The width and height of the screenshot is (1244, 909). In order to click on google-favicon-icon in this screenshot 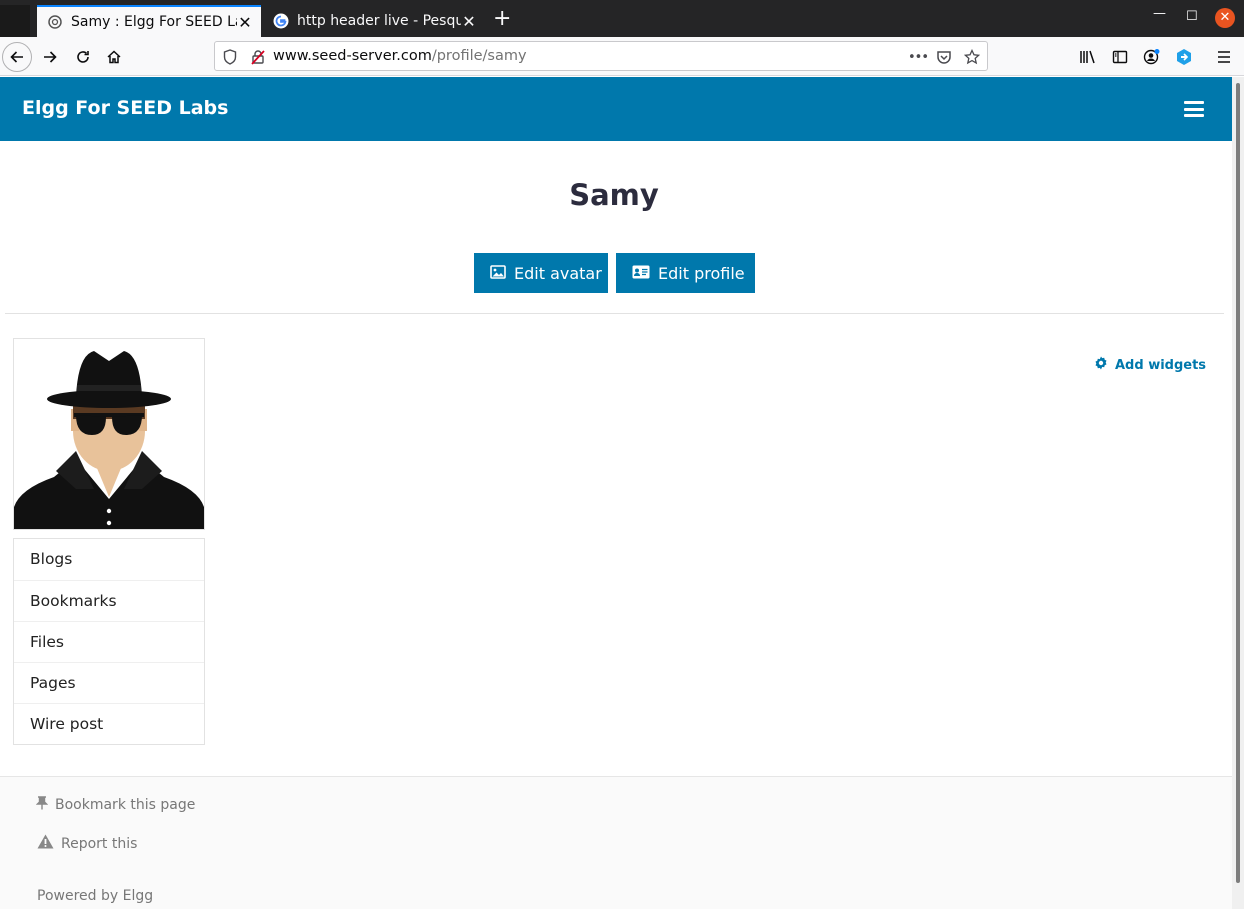, I will do `click(281, 21)`.